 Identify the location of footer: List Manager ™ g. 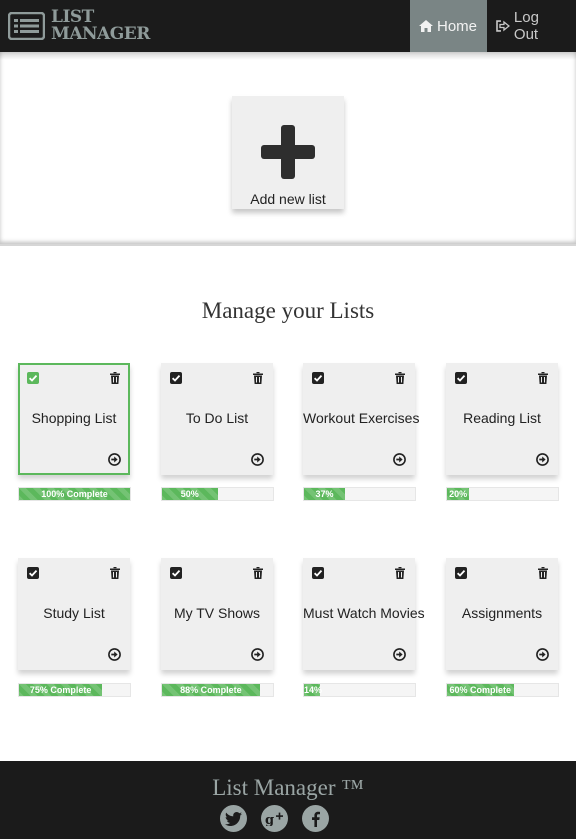
(288, 800).